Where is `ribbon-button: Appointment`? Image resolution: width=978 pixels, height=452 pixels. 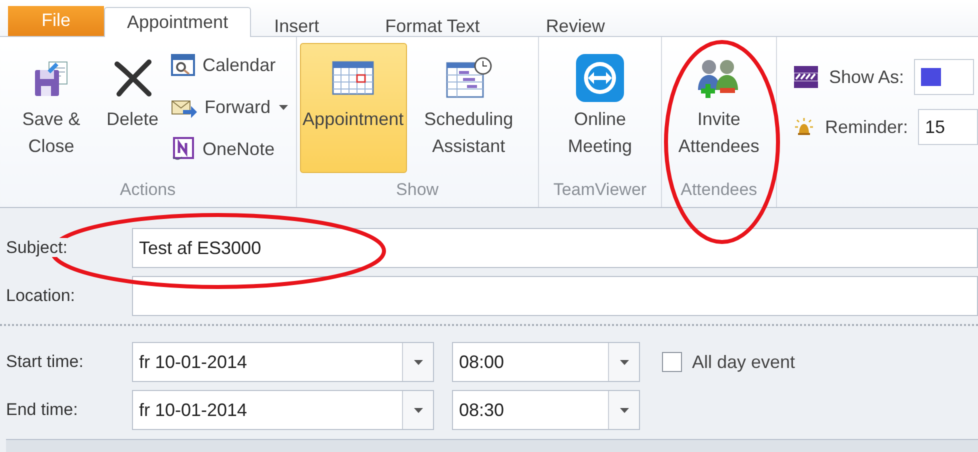 ribbon-button: Appointment is located at coordinates (353, 108).